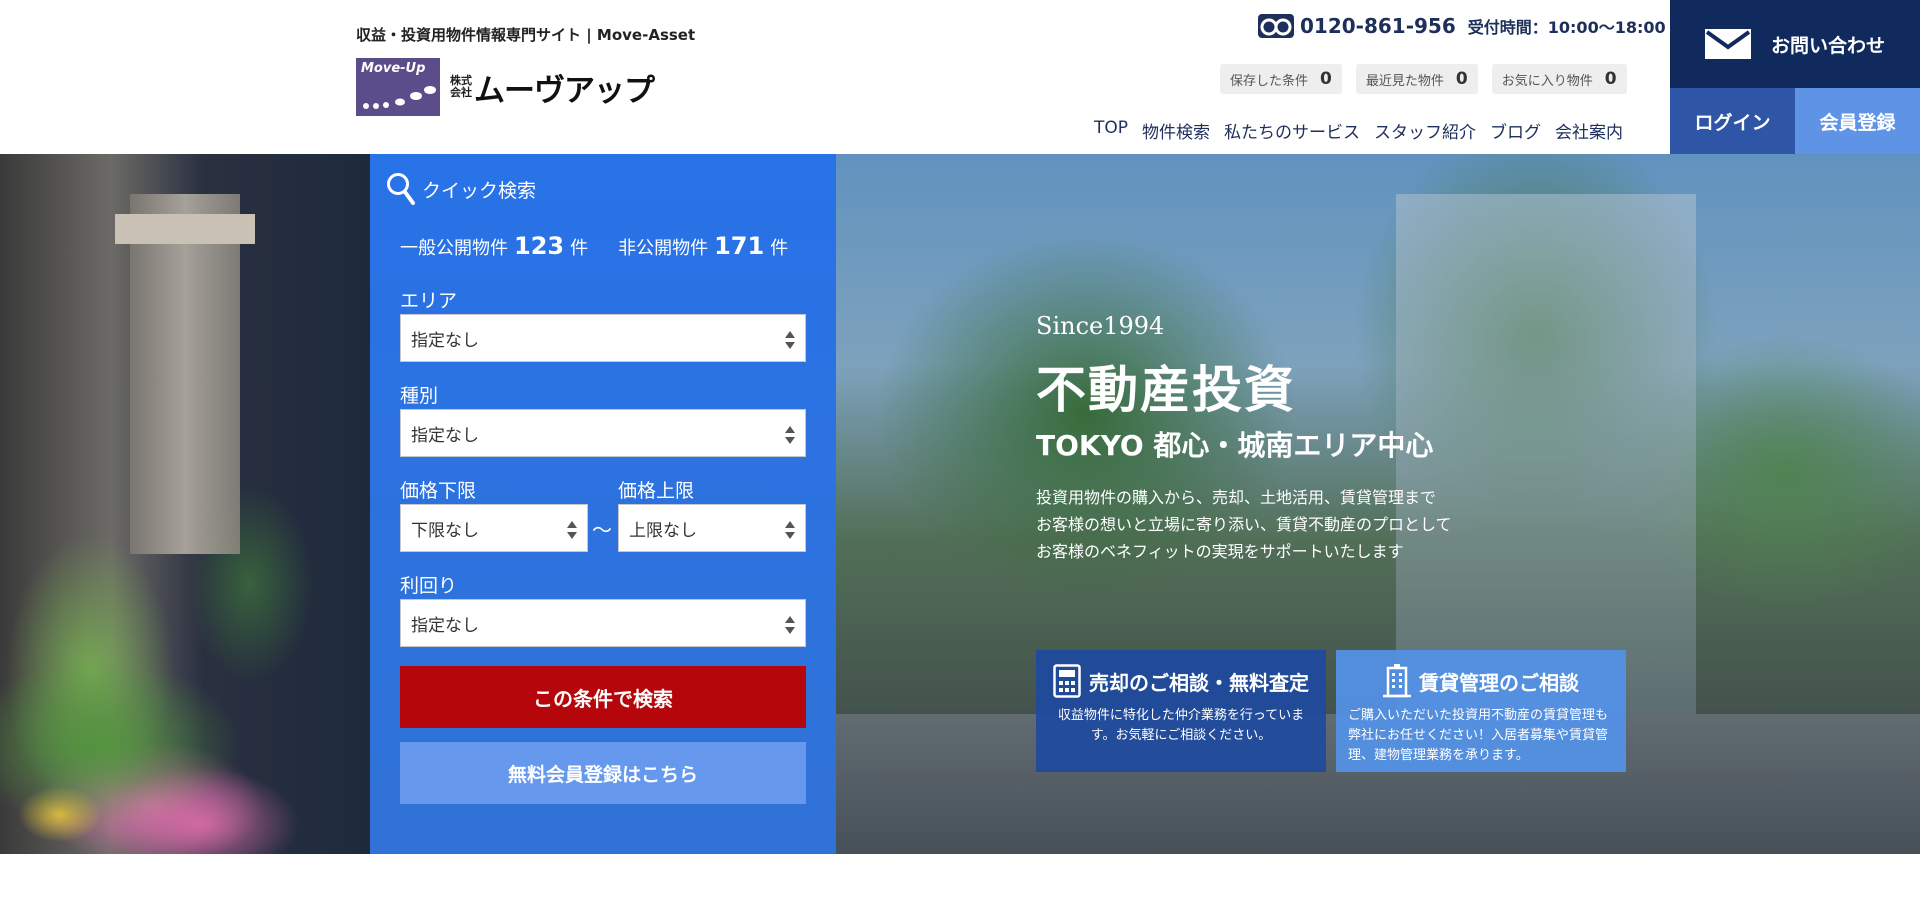 This screenshot has height=911, width=1920. Describe the element at coordinates (1166, 389) in the screenshot. I see `hero-headline: 不動産投資` at that location.